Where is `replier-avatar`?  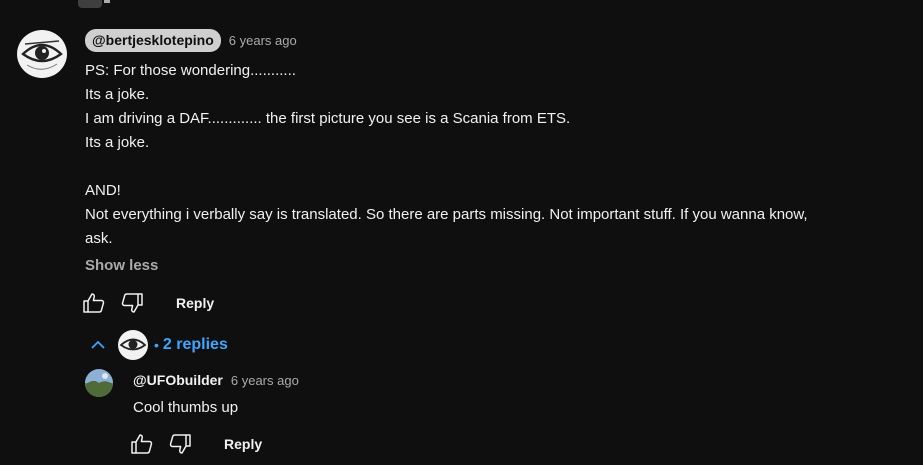
replier-avatar is located at coordinates (133, 345).